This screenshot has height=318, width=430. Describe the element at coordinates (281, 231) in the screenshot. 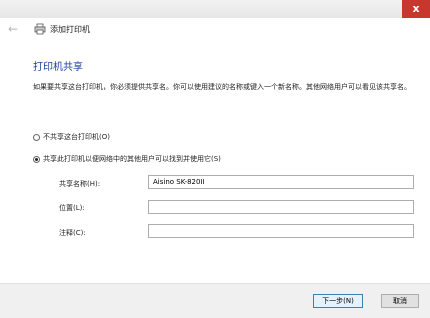

I see `comment-input` at that location.